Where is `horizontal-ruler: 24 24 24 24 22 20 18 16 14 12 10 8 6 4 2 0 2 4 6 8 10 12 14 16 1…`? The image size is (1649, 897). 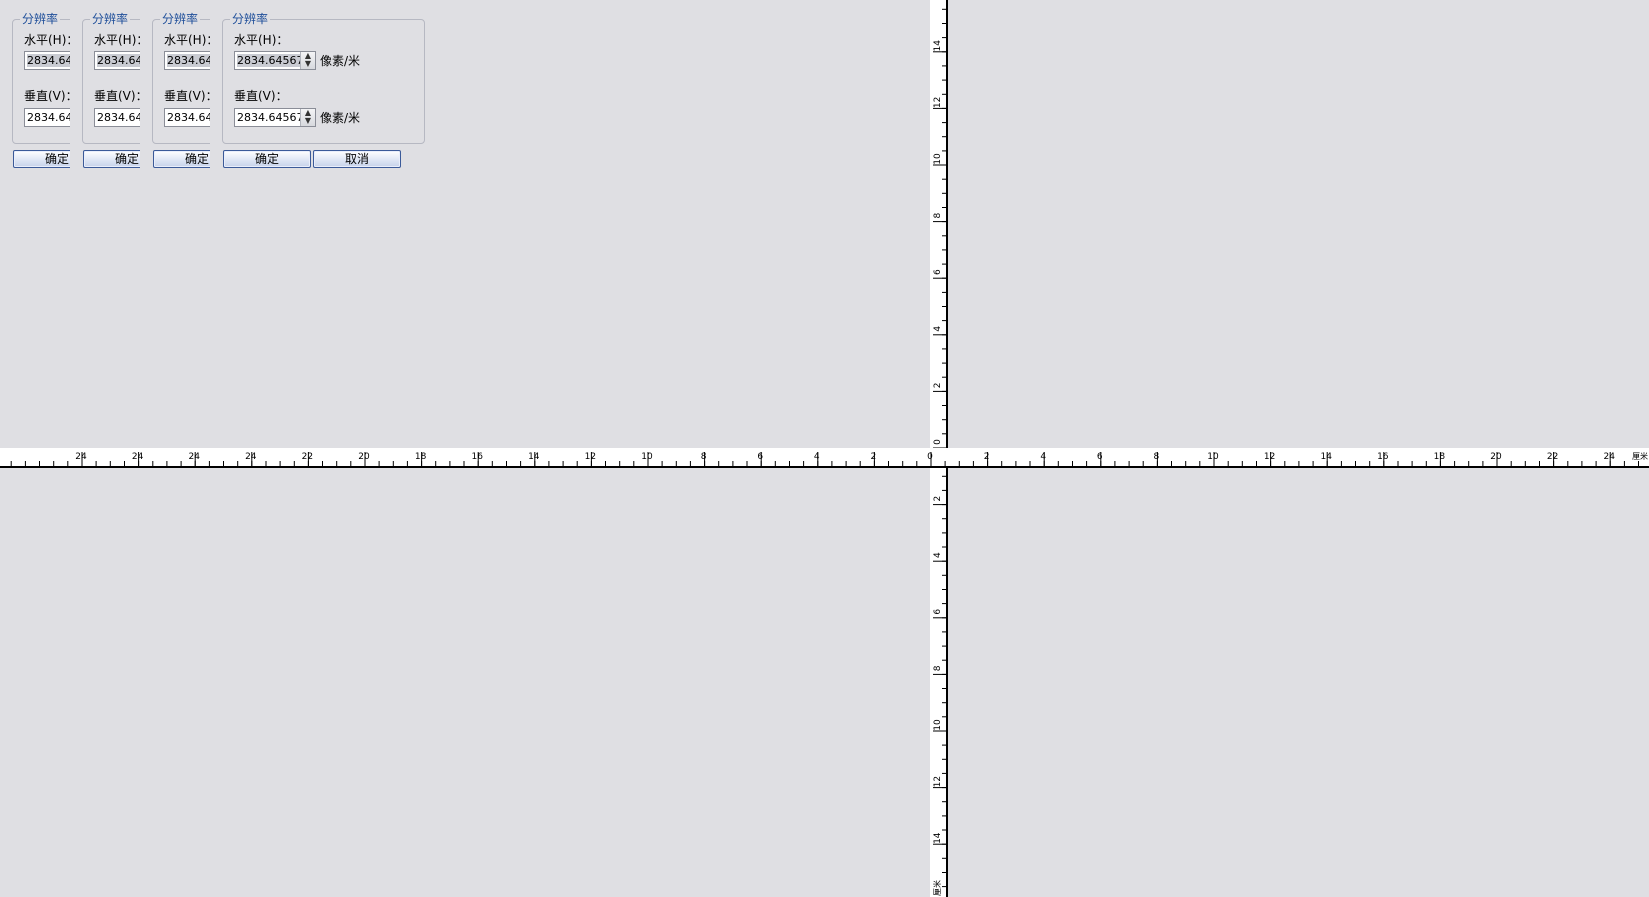 horizontal-ruler: 24 24 24 24 22 20 18 16 14 12 10 8 6 4 2 0 2 4 6 8 10 12 14 16 1… is located at coordinates (824, 458).